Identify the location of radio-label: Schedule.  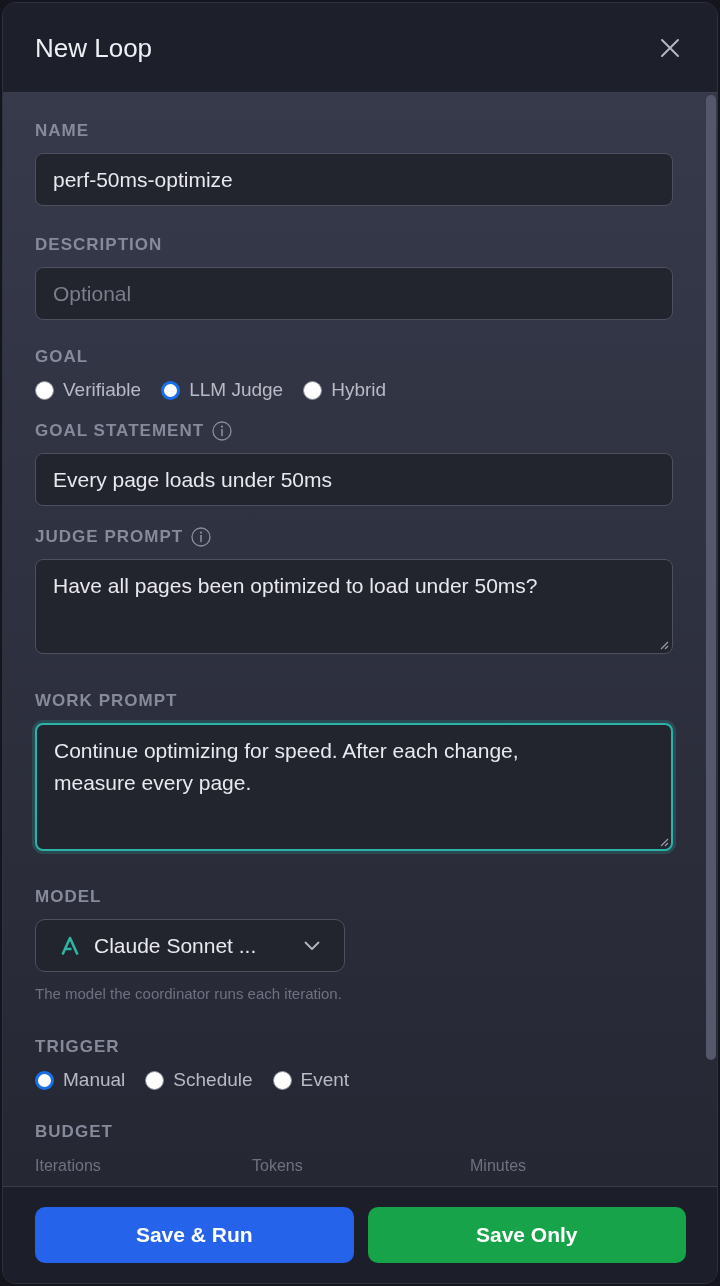
(213, 1080).